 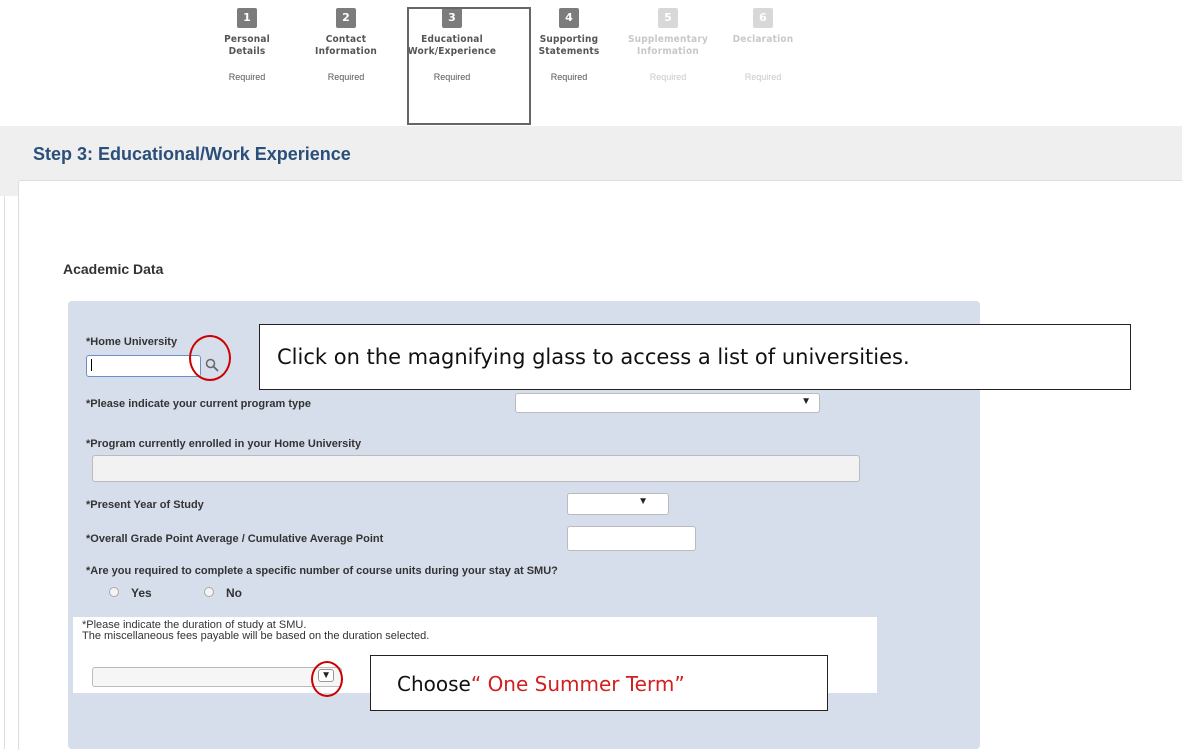 I want to click on program-enrolled-input, so click(x=476, y=468).